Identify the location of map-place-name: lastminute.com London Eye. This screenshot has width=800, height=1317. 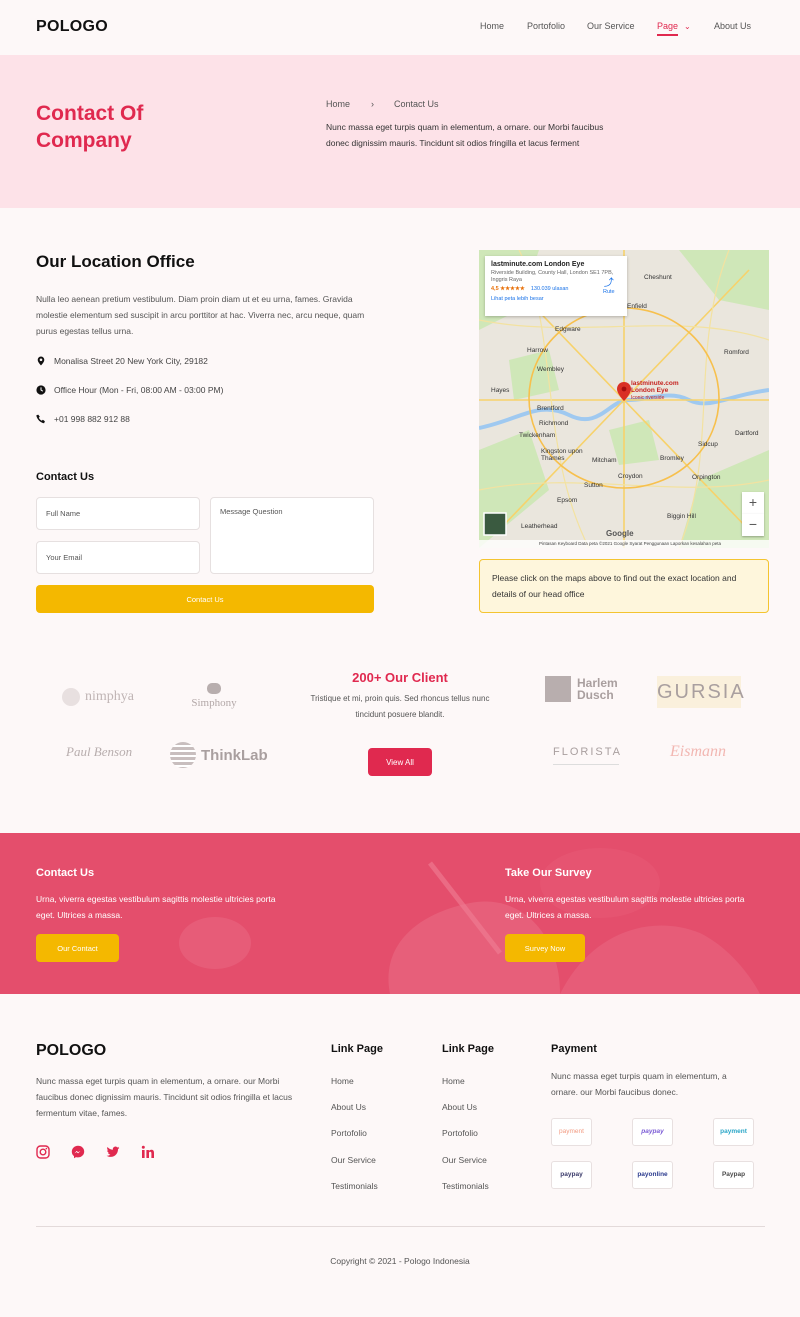
(538, 264).